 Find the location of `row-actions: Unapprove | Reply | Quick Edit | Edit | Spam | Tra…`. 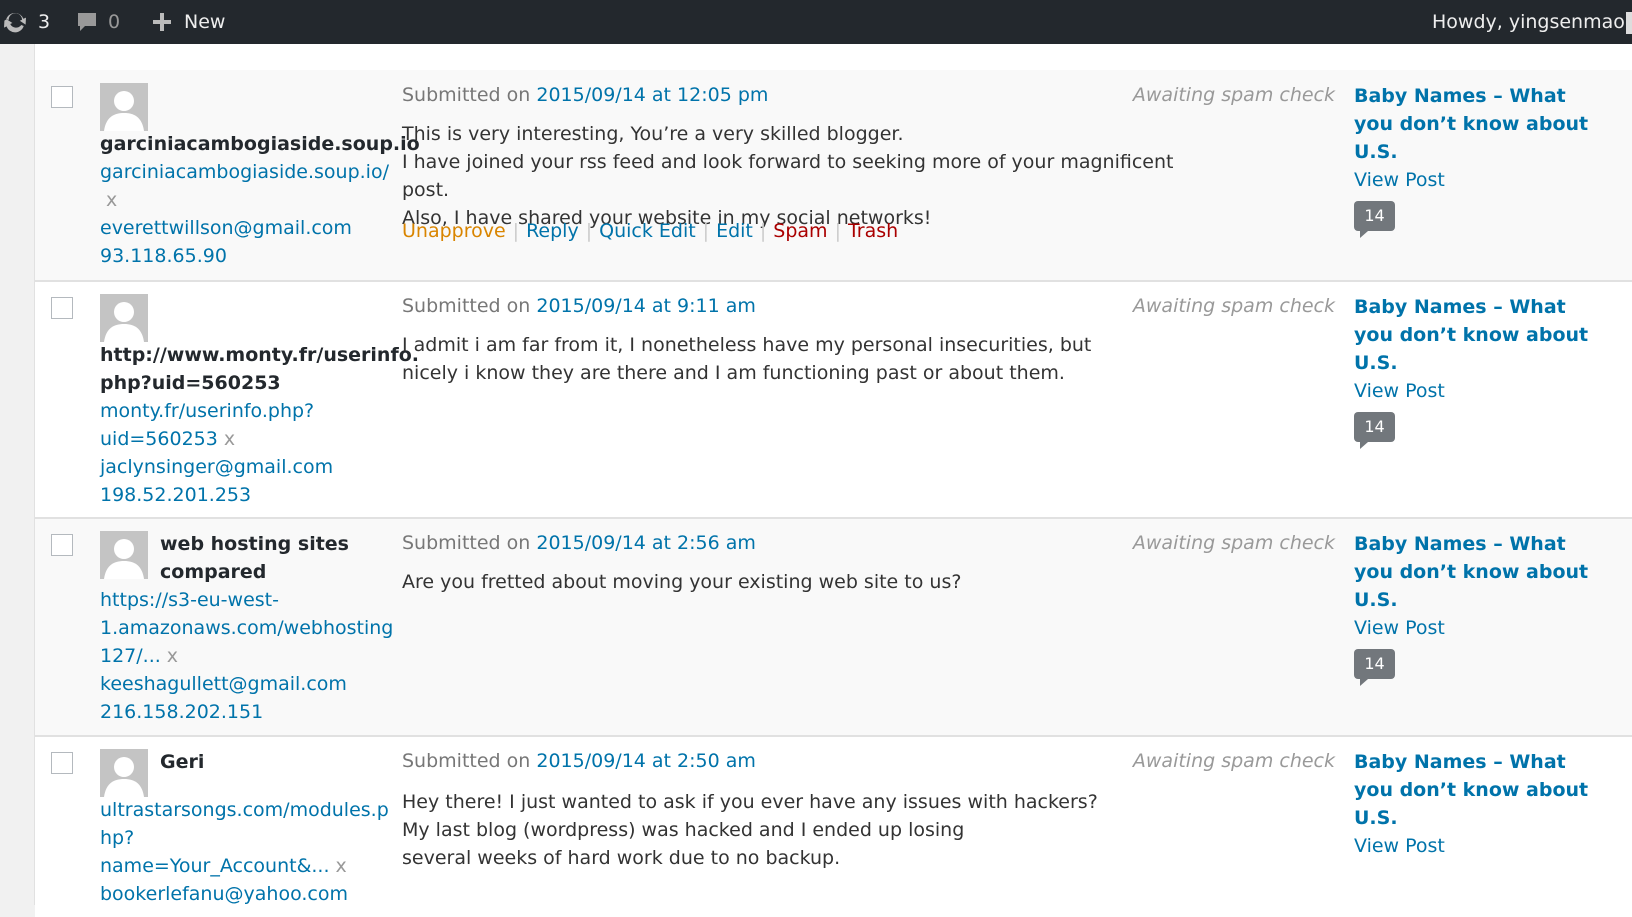

row-actions: Unapprove | Reply | Quick Edit | Edit | Spam | Tra… is located at coordinates (650, 231).